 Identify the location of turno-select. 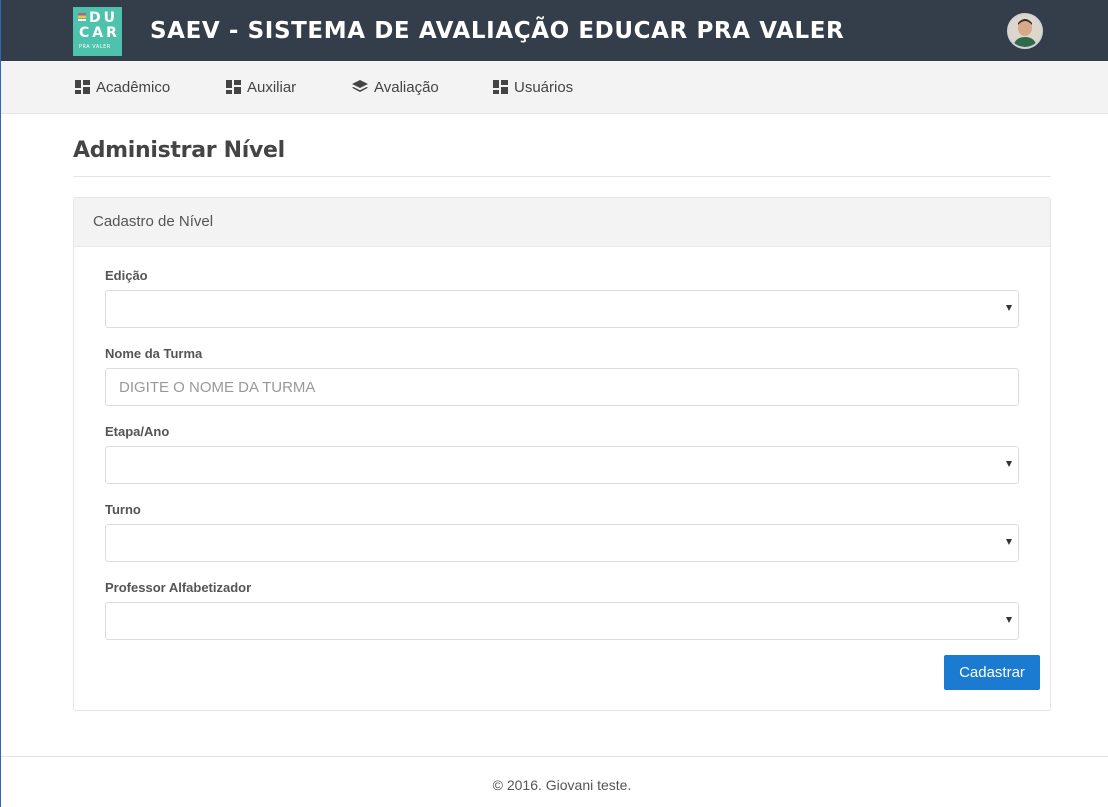
(562, 543).